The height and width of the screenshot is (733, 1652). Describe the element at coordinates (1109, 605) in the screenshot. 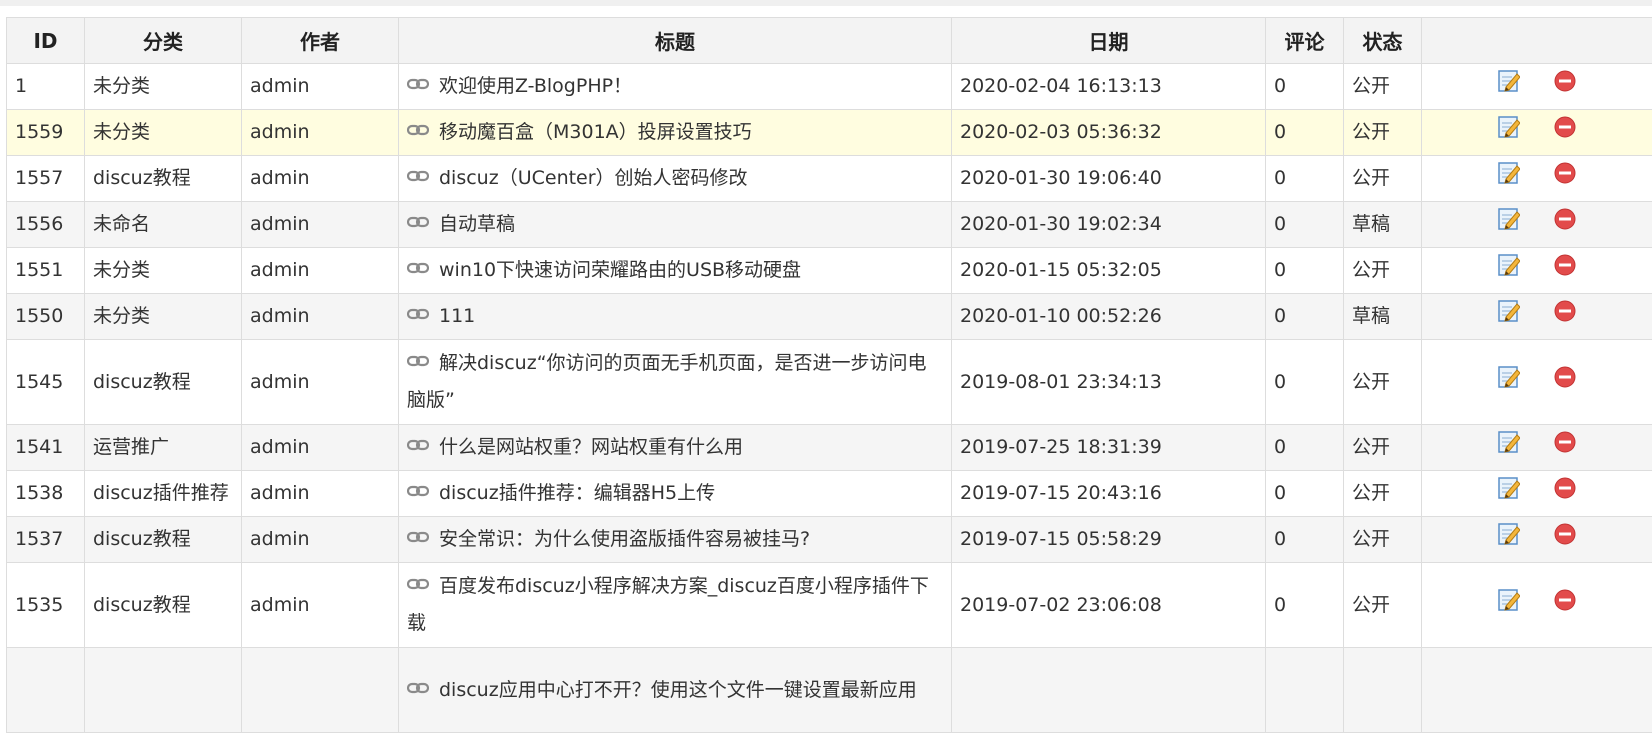

I see `cell-date: 2019-07-02 23:06:08` at that location.